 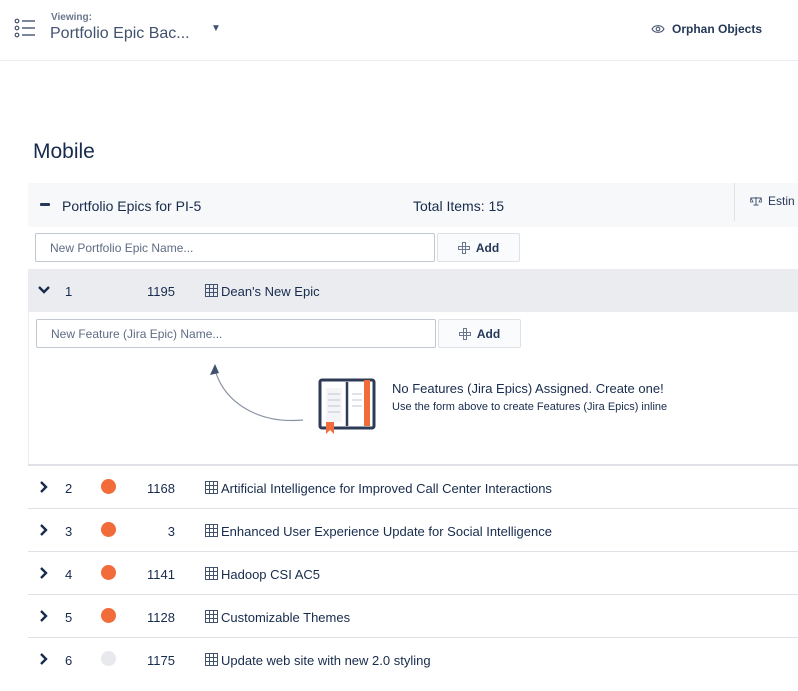 I want to click on new-feature-form: Add, so click(x=278, y=333).